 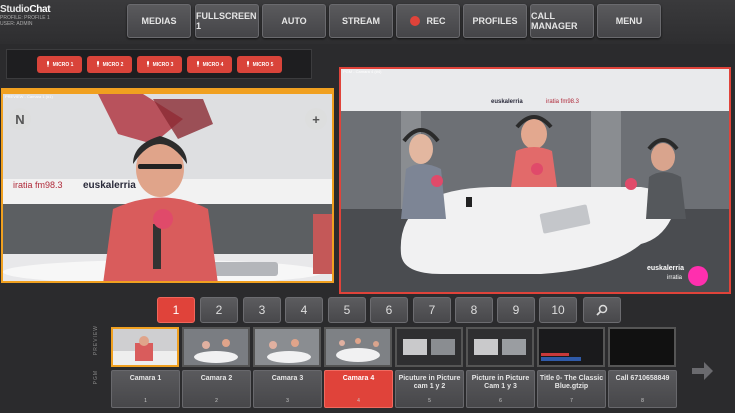 I want to click on preview-sign-text: euskalerria, so click(x=109, y=185).